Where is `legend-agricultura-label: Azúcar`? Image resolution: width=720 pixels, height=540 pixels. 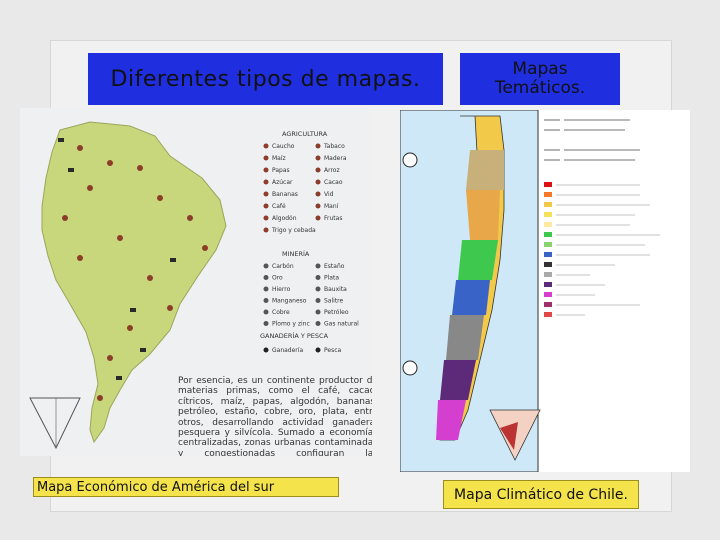
legend-agricultura-label: Azúcar is located at coordinates (282, 182).